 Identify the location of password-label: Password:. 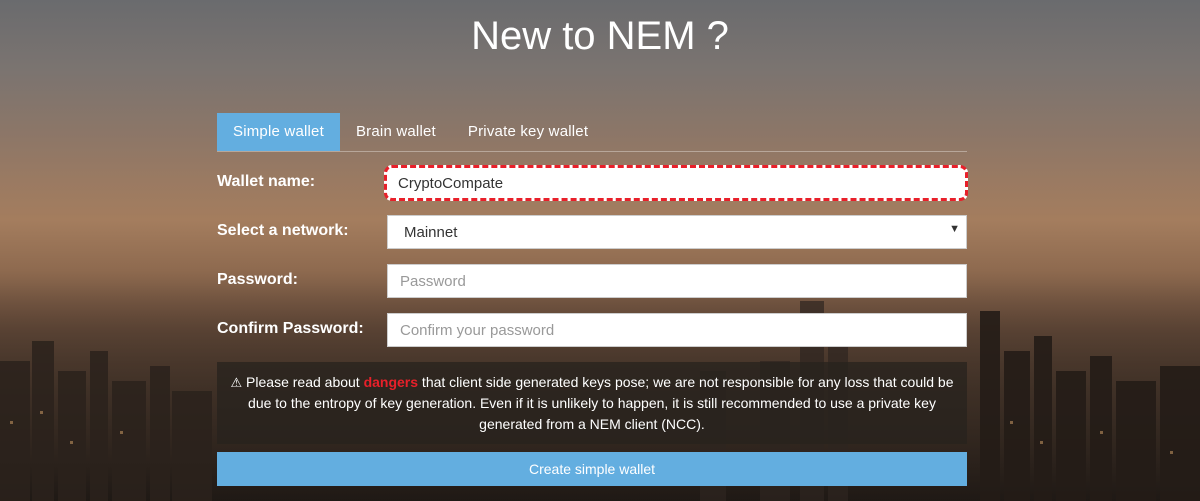
(257, 279).